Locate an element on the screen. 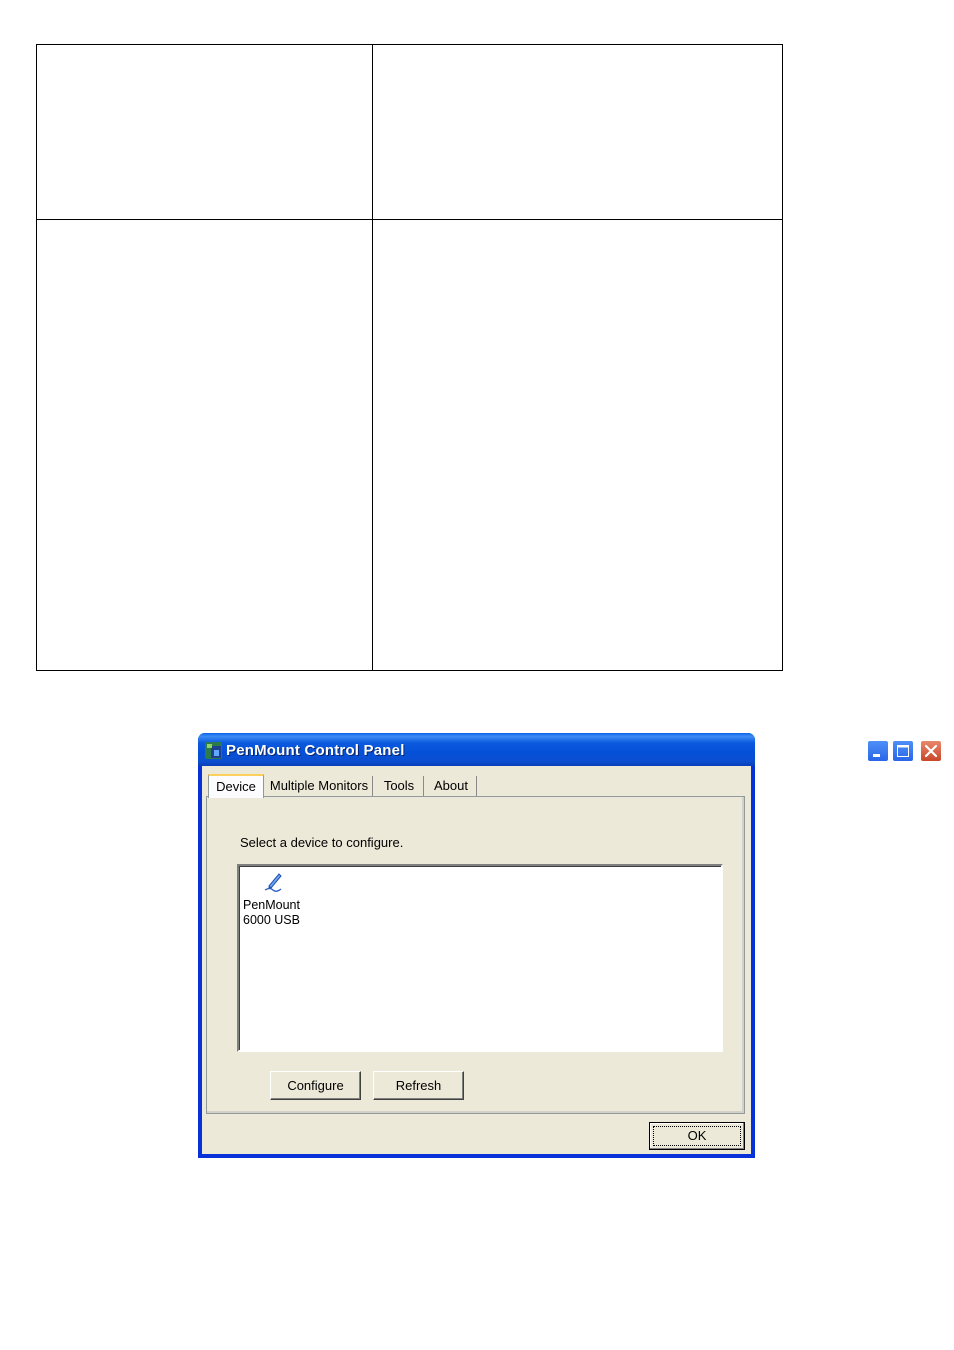  close-button is located at coordinates (931, 751).